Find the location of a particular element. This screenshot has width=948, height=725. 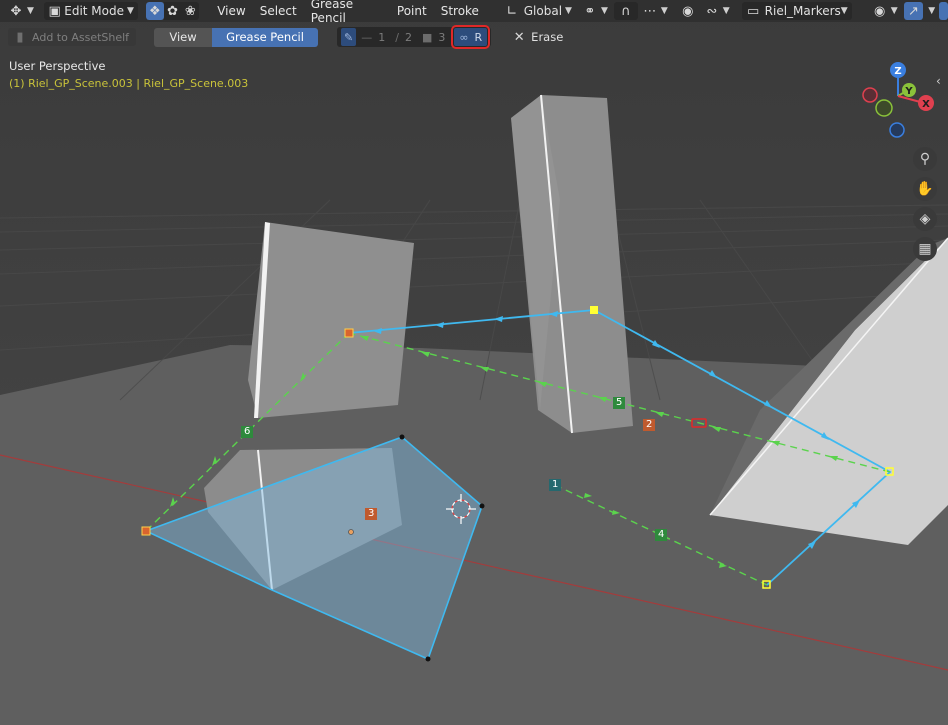

eye-icon: ◉ is located at coordinates (880, 11).